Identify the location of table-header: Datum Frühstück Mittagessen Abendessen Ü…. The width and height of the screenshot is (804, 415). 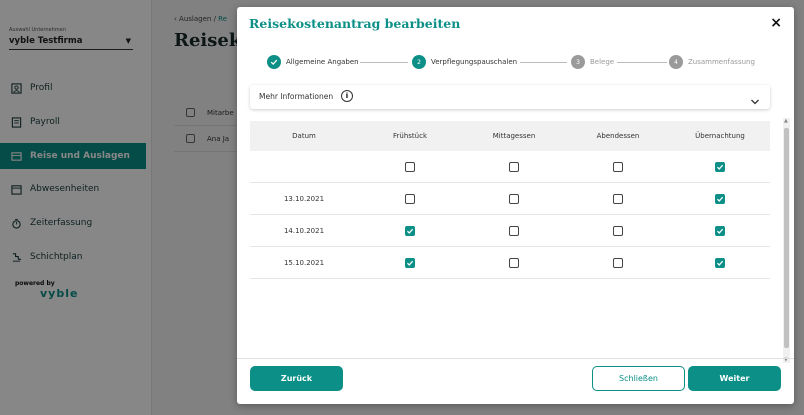
(510, 136).